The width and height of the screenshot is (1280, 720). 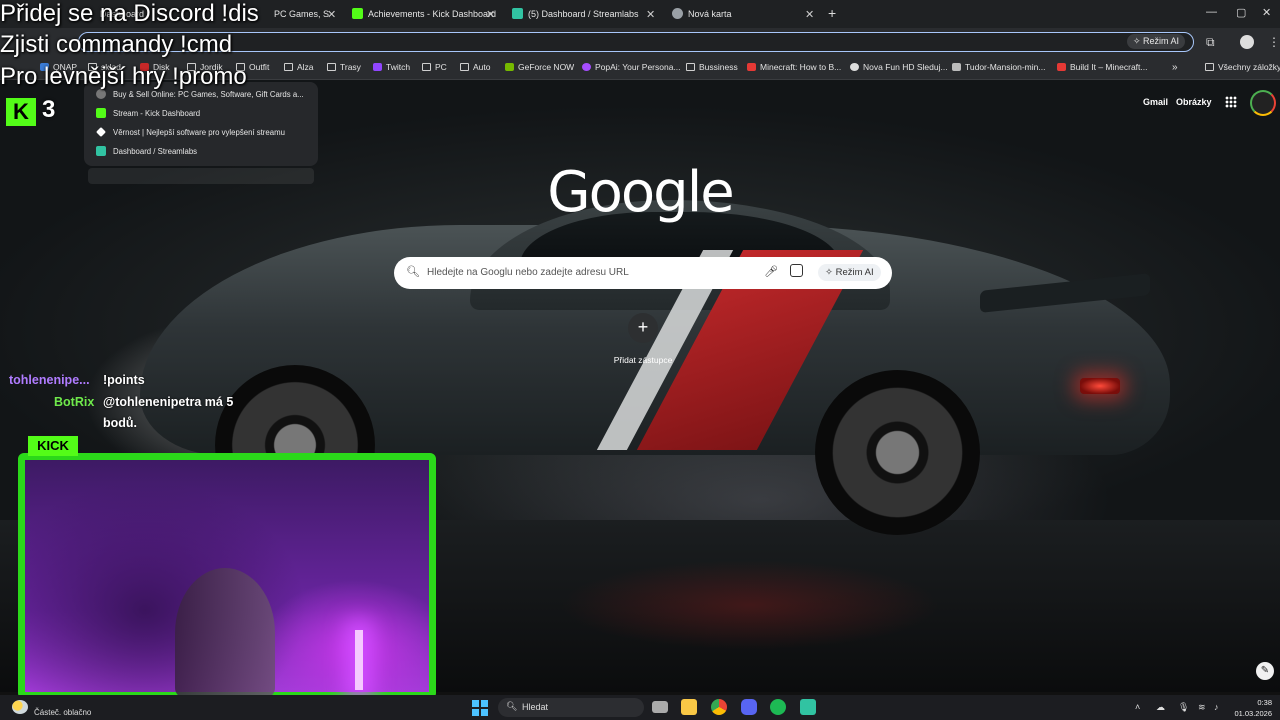 What do you see at coordinates (512, 706) in the screenshot?
I see `search-icon: 🔍︎` at bounding box center [512, 706].